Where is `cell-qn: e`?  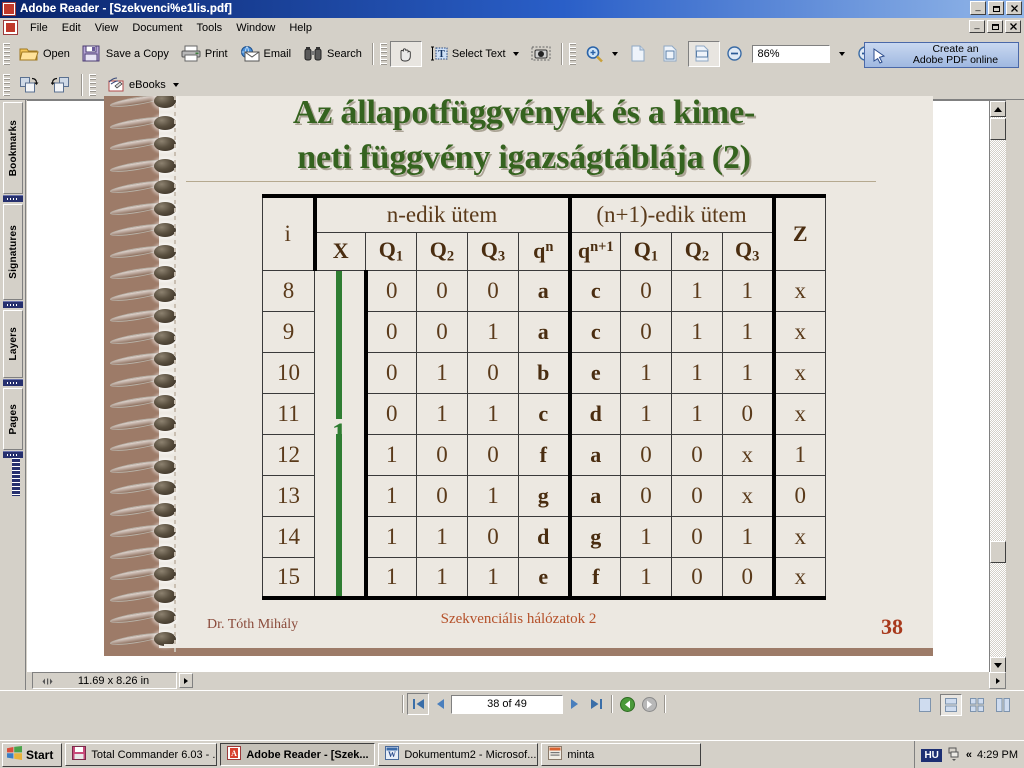 cell-qn: e is located at coordinates (544, 578).